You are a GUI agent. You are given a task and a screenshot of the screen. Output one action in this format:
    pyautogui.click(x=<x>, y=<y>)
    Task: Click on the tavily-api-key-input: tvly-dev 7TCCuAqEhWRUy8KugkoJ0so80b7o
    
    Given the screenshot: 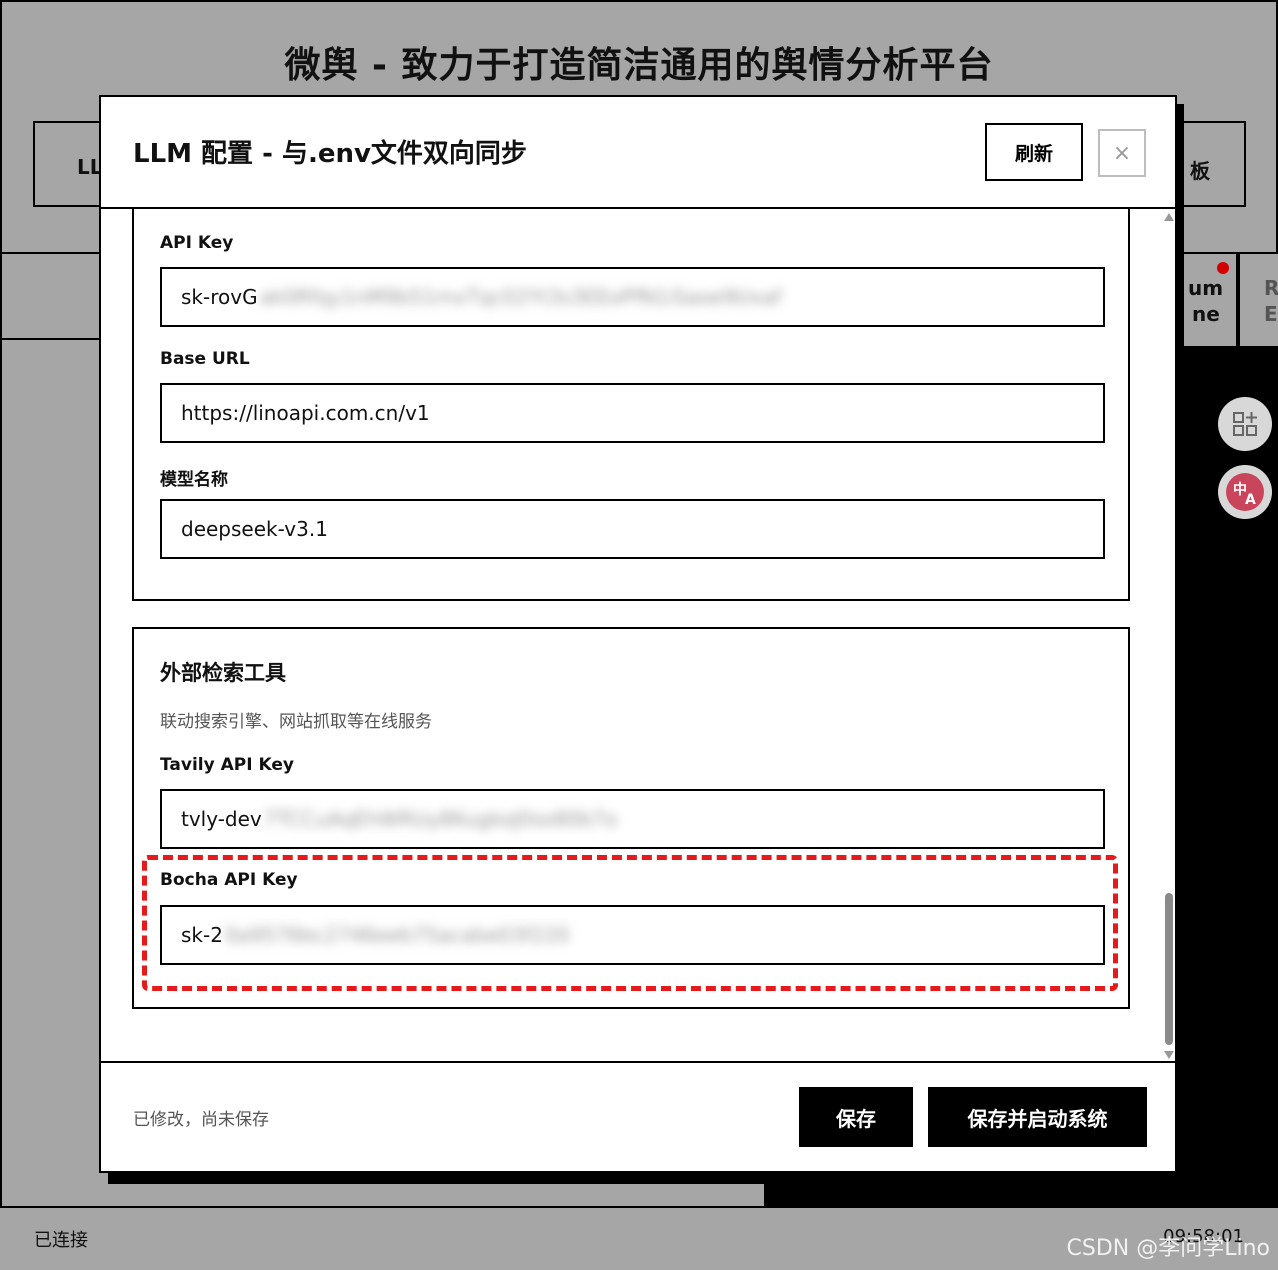 What is the action you would take?
    pyautogui.click(x=632, y=819)
    